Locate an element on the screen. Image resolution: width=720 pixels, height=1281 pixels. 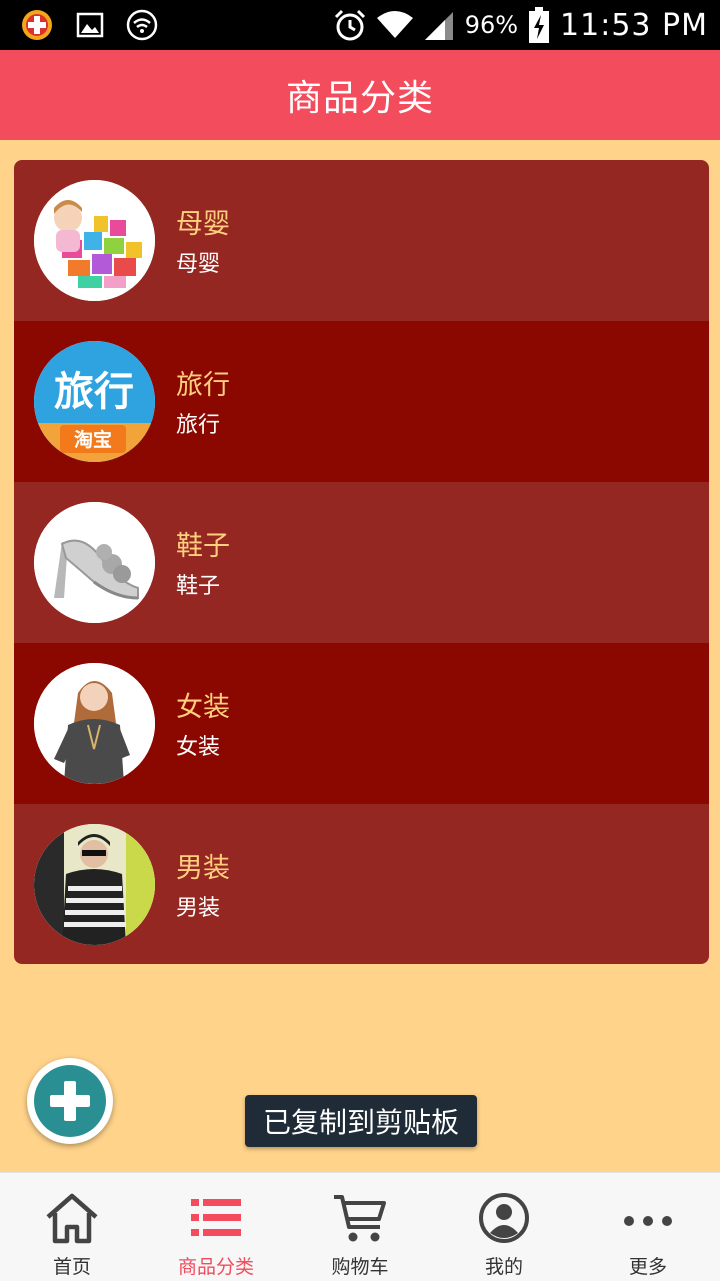
clock: 11:53 PM is located at coordinates (634, 25).